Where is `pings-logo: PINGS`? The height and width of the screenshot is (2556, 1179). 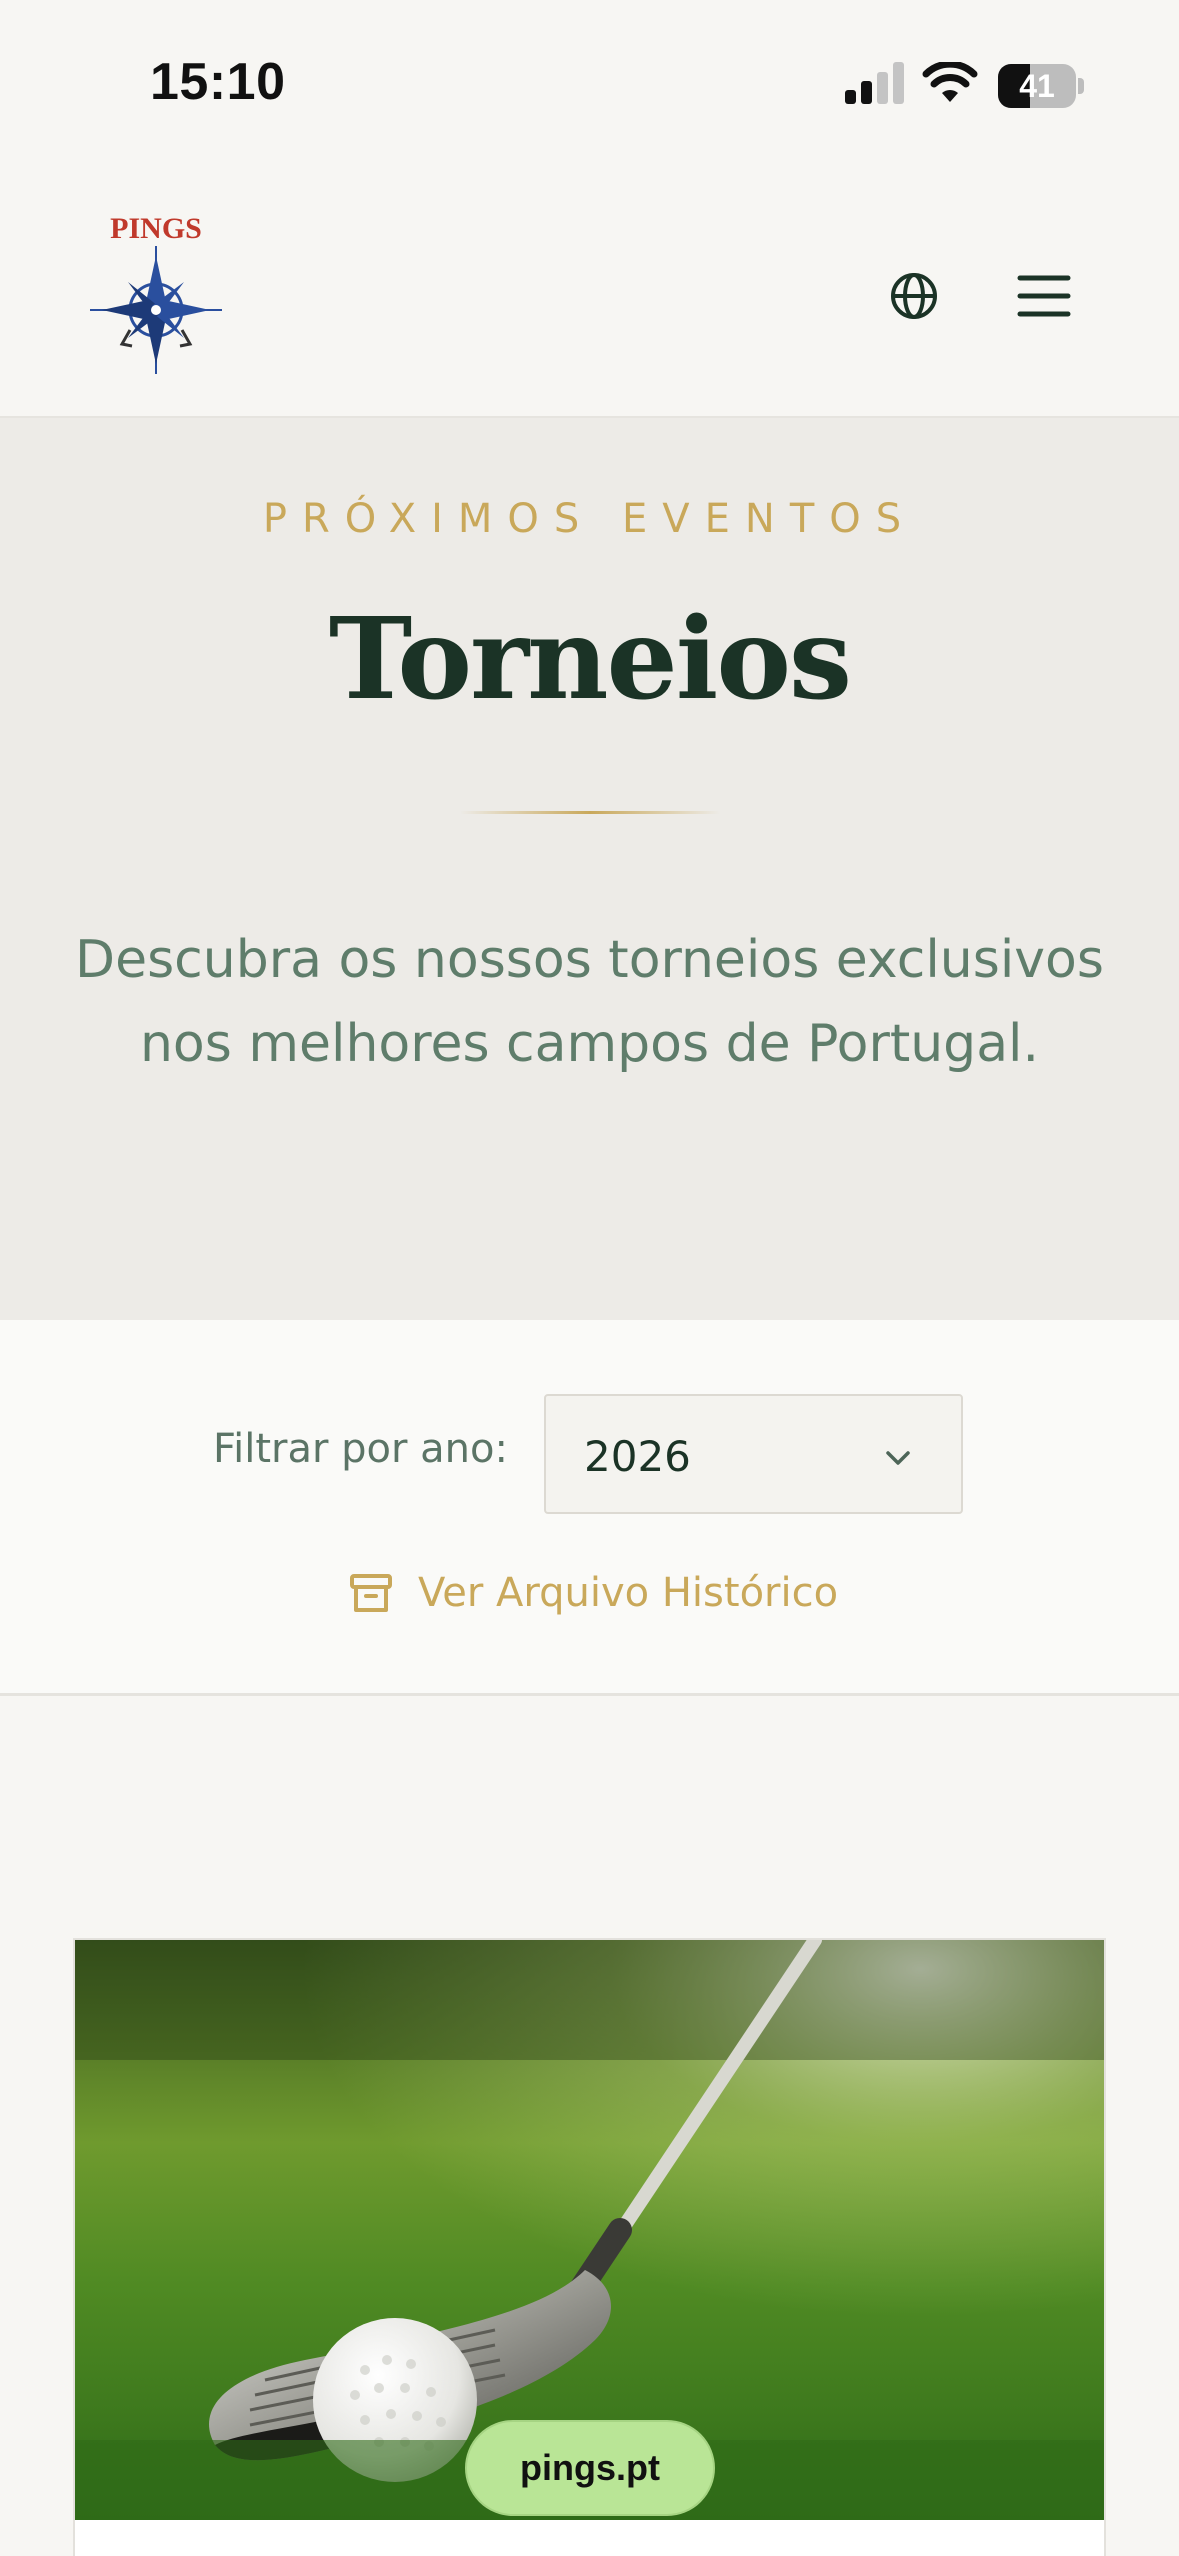
pings-logo: PINGS is located at coordinates (156, 295).